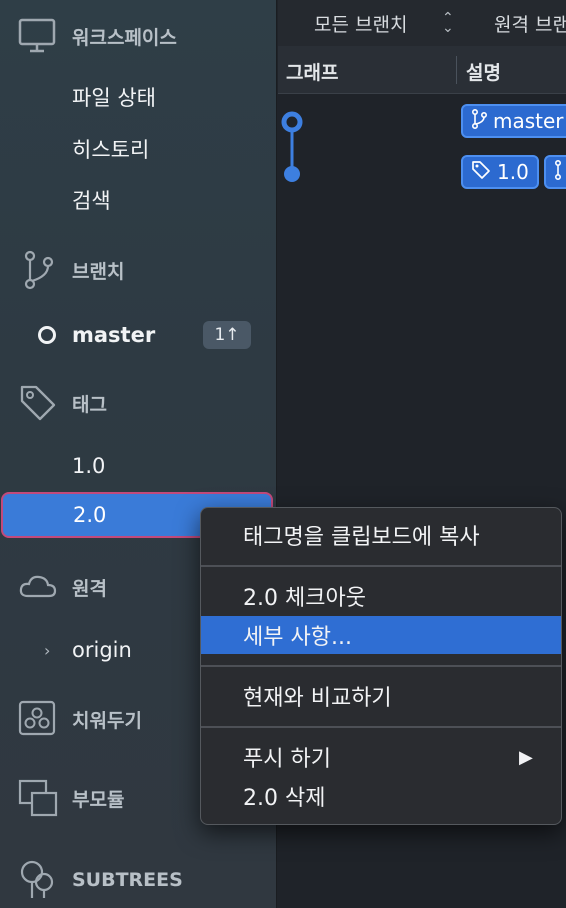 The height and width of the screenshot is (908, 566). Describe the element at coordinates (114, 98) in the screenshot. I see `sidebar-item-label: 파일 상태` at that location.